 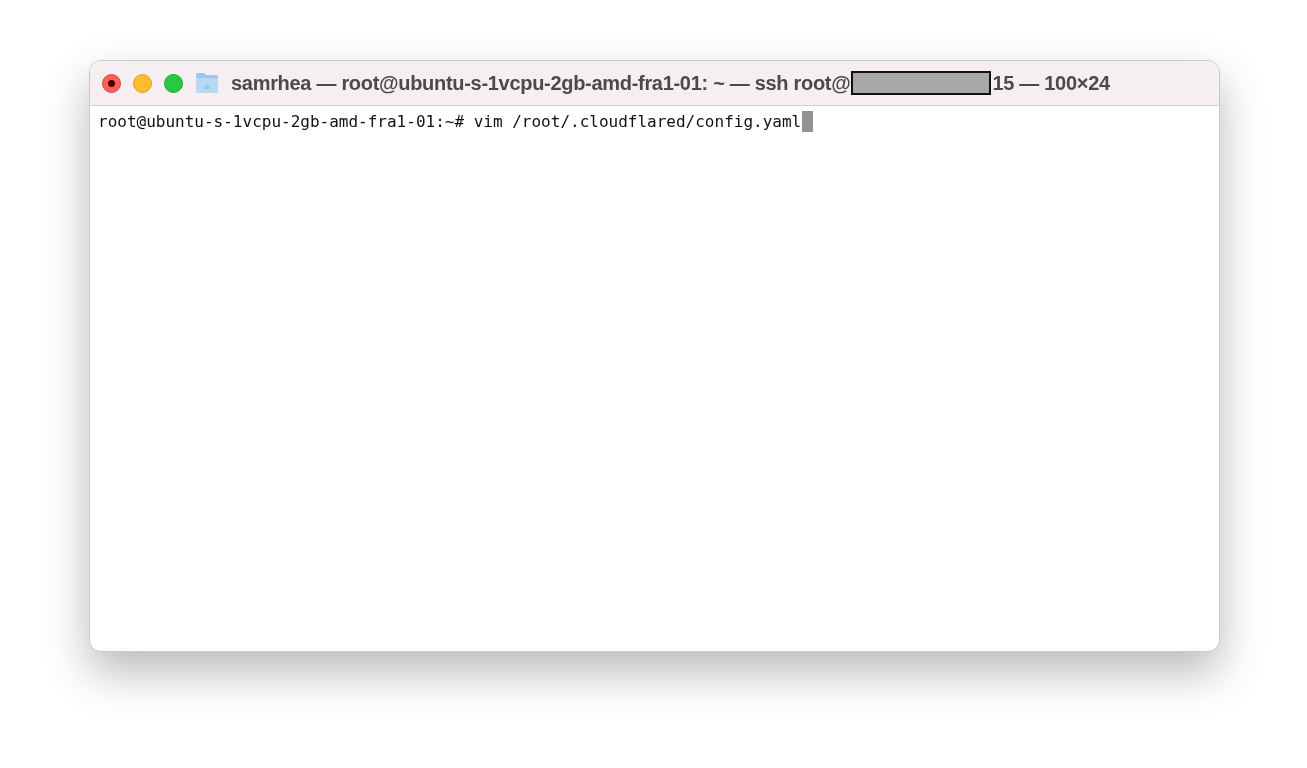 What do you see at coordinates (142, 83) in the screenshot?
I see `minimize-button` at bounding box center [142, 83].